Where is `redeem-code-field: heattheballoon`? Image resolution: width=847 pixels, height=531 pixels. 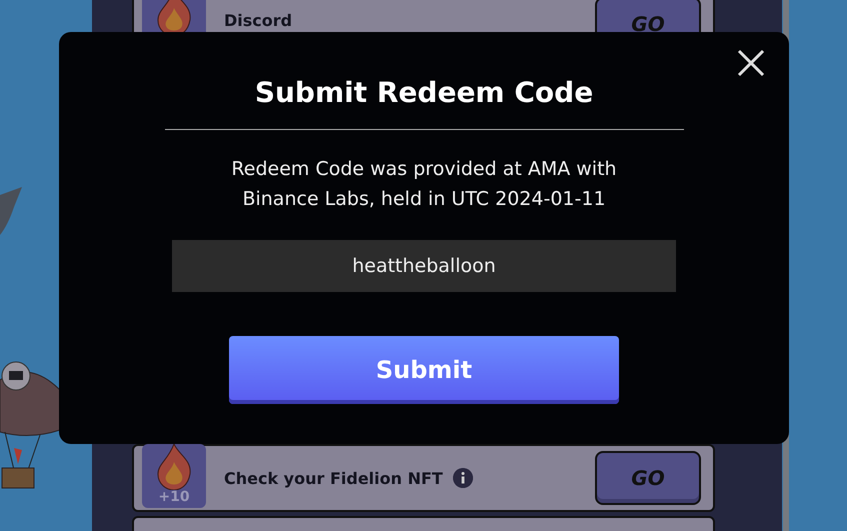
redeem-code-field: heattheballoon is located at coordinates (424, 266).